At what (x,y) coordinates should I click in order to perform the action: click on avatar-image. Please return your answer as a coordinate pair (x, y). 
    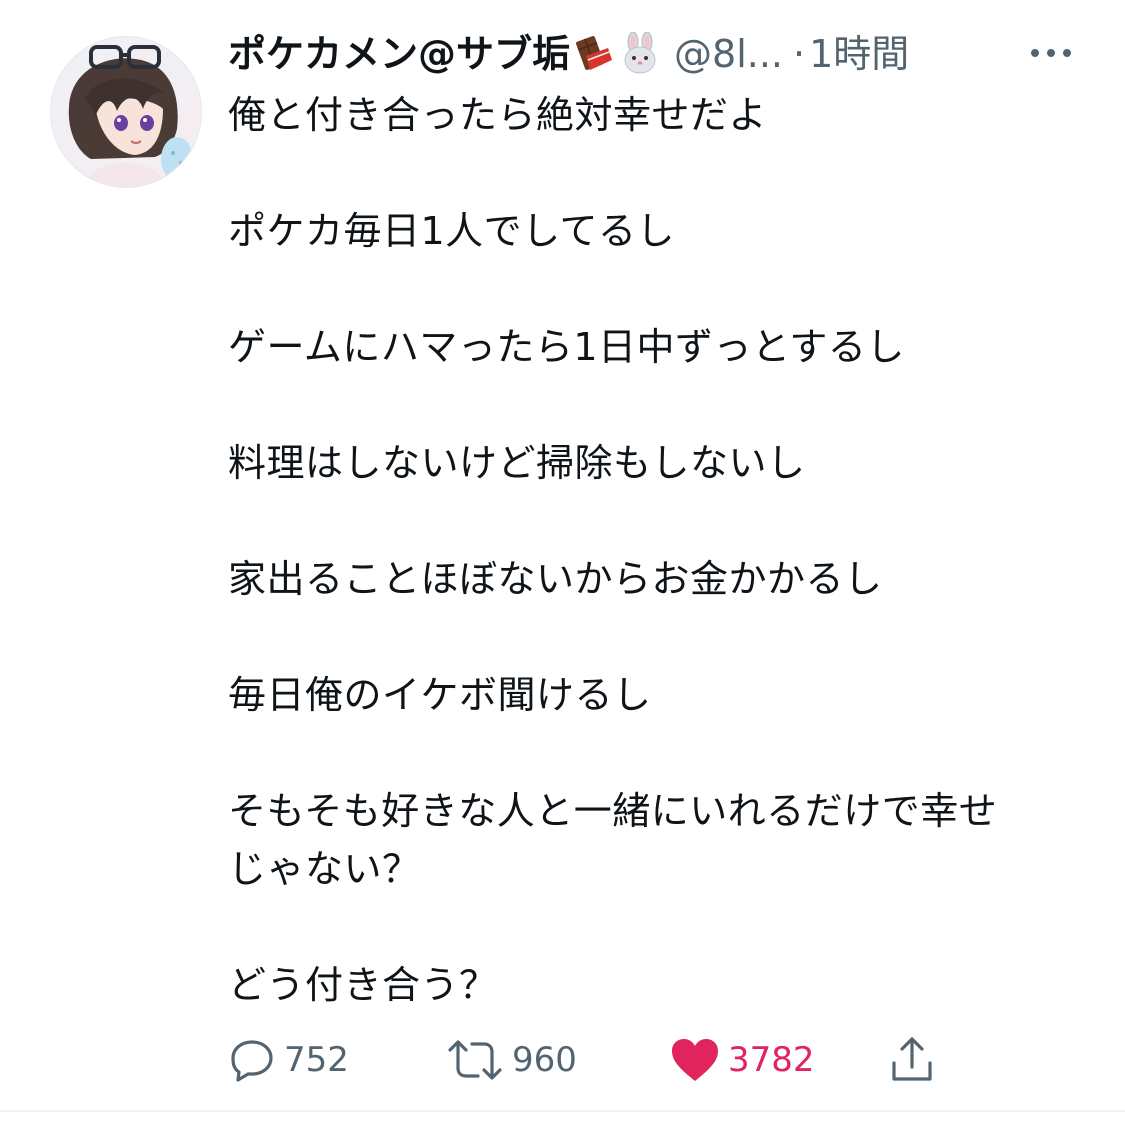
    Looking at the image, I should click on (126, 112).